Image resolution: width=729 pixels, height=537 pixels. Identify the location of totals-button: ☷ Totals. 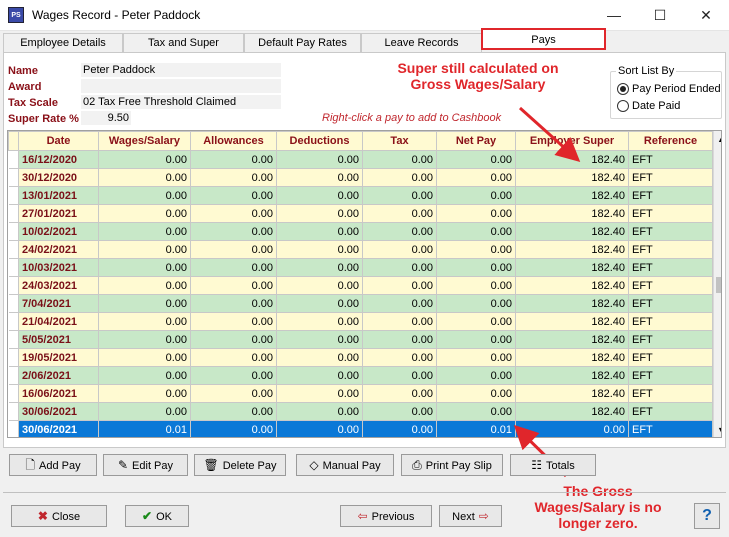
(553, 465).